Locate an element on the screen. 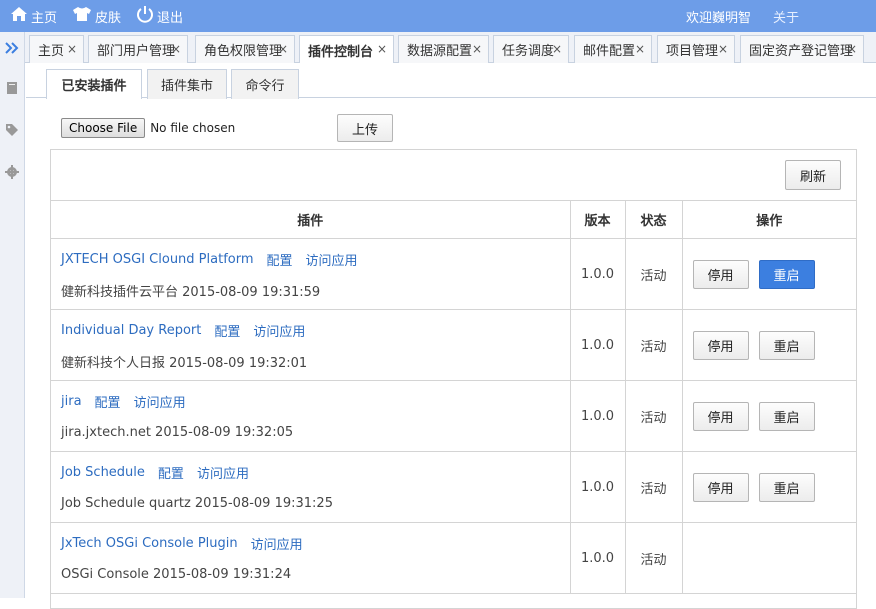  gear-icon is located at coordinates (12, 172).